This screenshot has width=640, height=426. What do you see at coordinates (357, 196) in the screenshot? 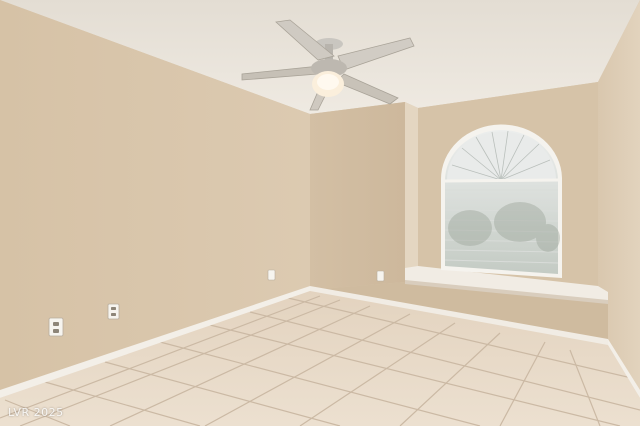
I see `back-wall` at bounding box center [357, 196].